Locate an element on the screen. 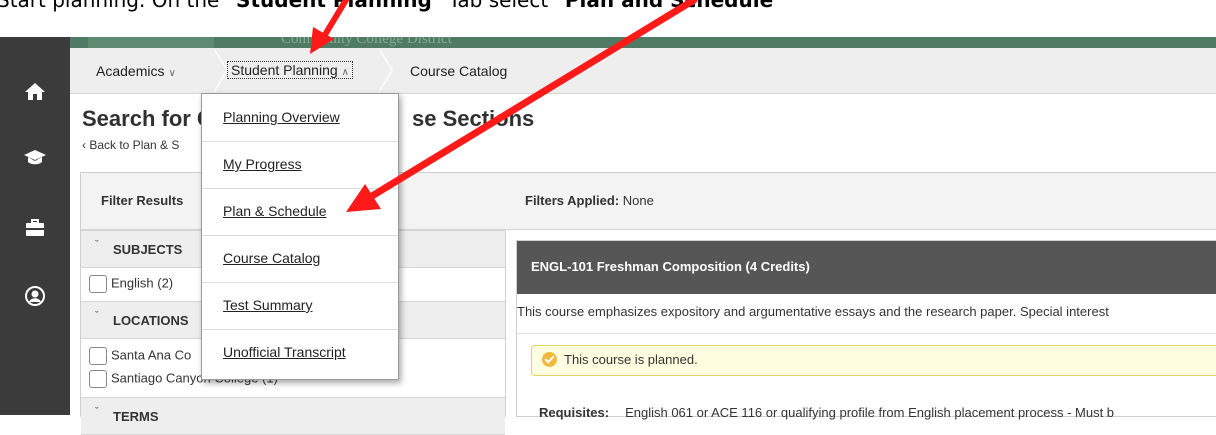 This screenshot has width=1216, height=435. menu-item-plan-schedule: Plan & Schedule is located at coordinates (300, 212).